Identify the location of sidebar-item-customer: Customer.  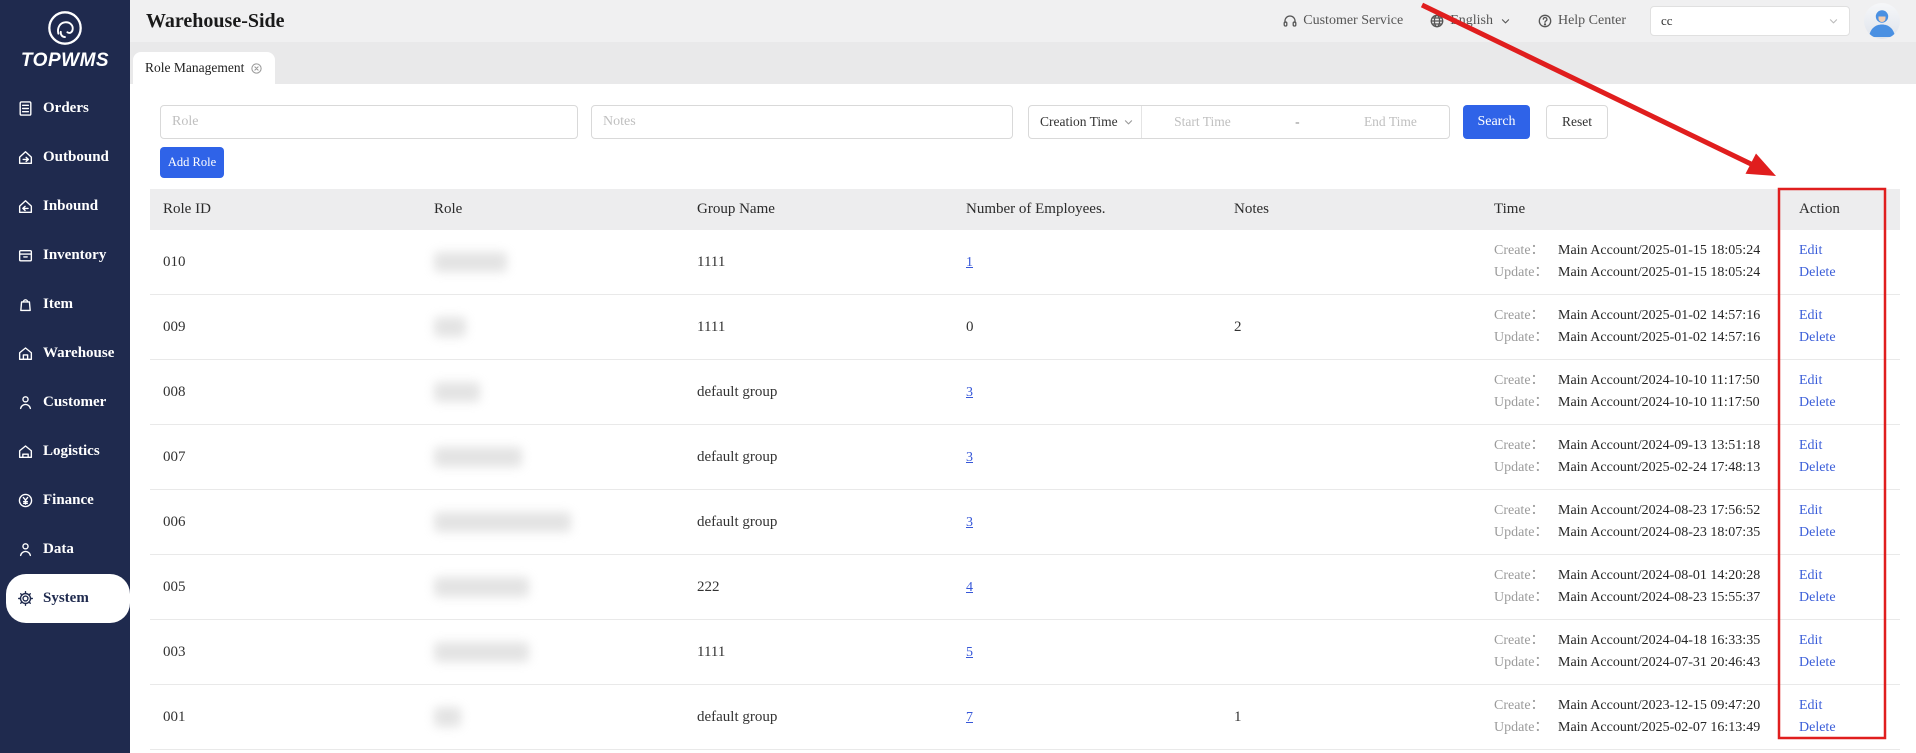
(65, 402).